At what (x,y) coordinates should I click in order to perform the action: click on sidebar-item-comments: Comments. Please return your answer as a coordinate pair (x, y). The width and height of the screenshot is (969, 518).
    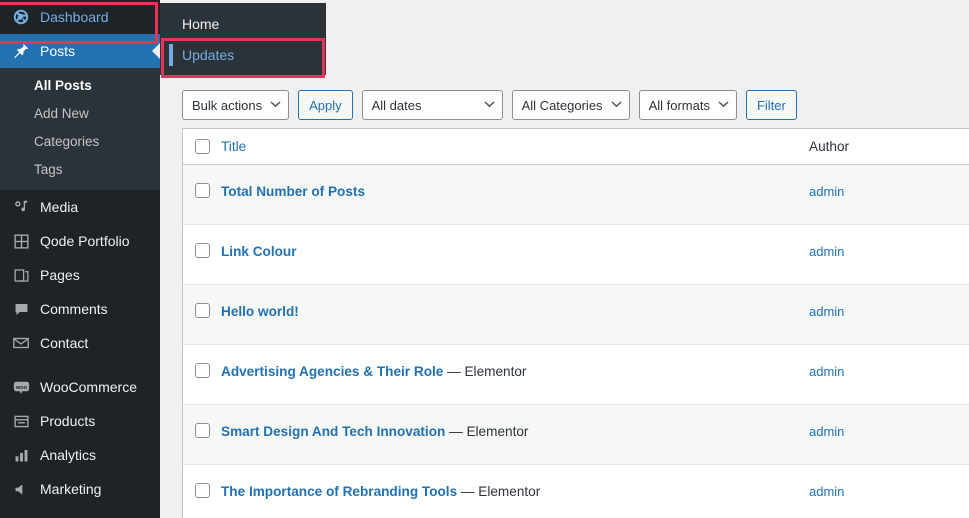
    Looking at the image, I should click on (80, 309).